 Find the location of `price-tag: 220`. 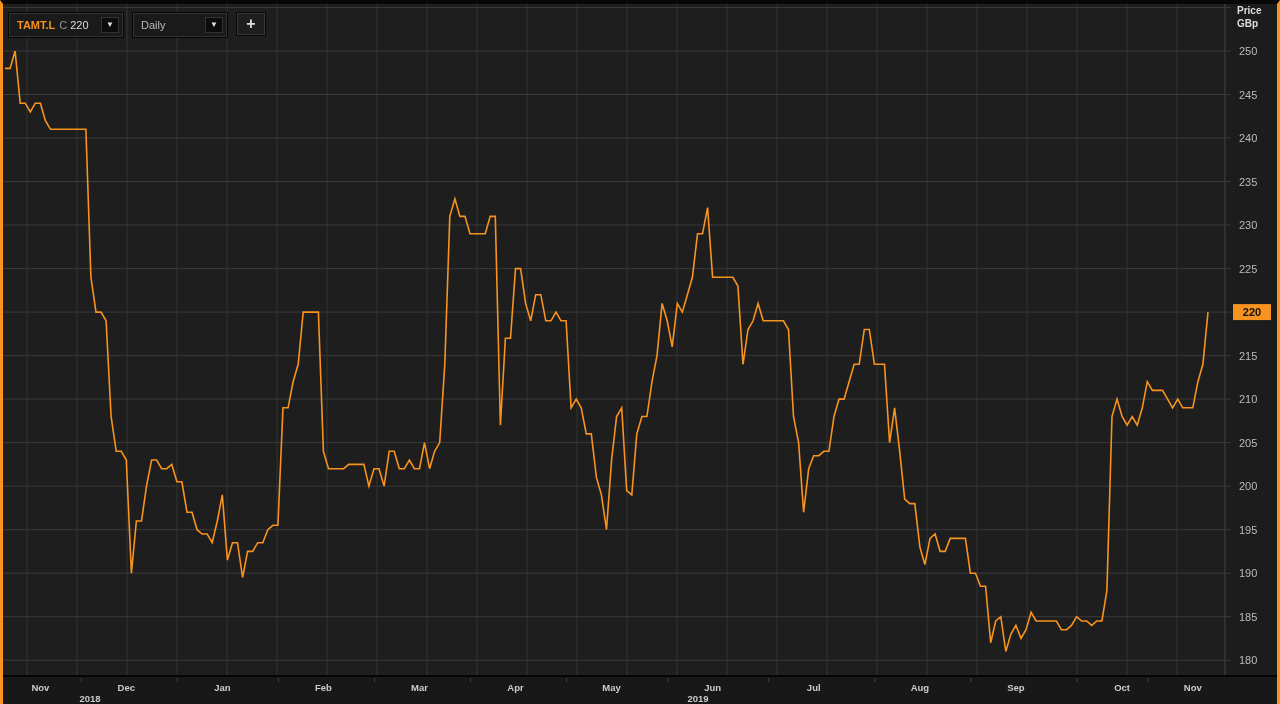

price-tag: 220 is located at coordinates (1252, 312).